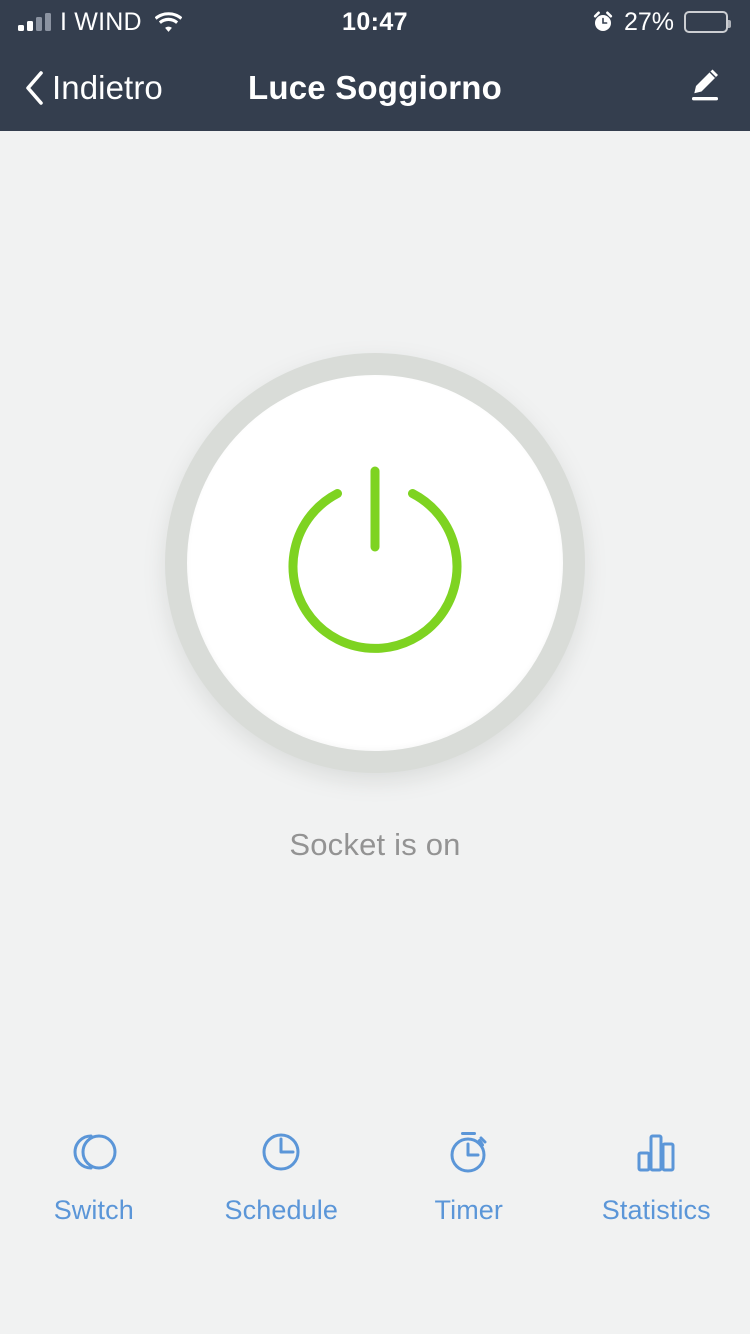 The height and width of the screenshot is (1334, 750). Describe the element at coordinates (375, 87) in the screenshot. I see `navigation-bar: Indietro Luce Soggiorno` at that location.